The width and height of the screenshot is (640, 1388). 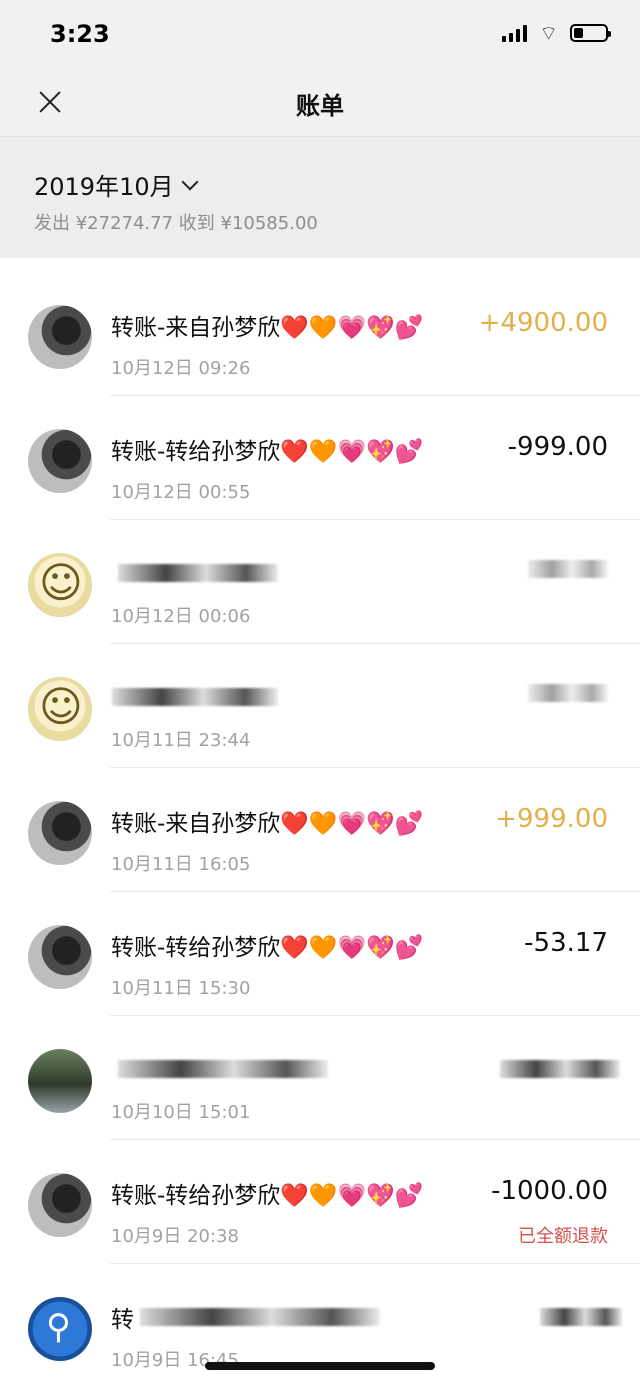 What do you see at coordinates (548, 33) in the screenshot?
I see `wifi-icon: ⌔` at bounding box center [548, 33].